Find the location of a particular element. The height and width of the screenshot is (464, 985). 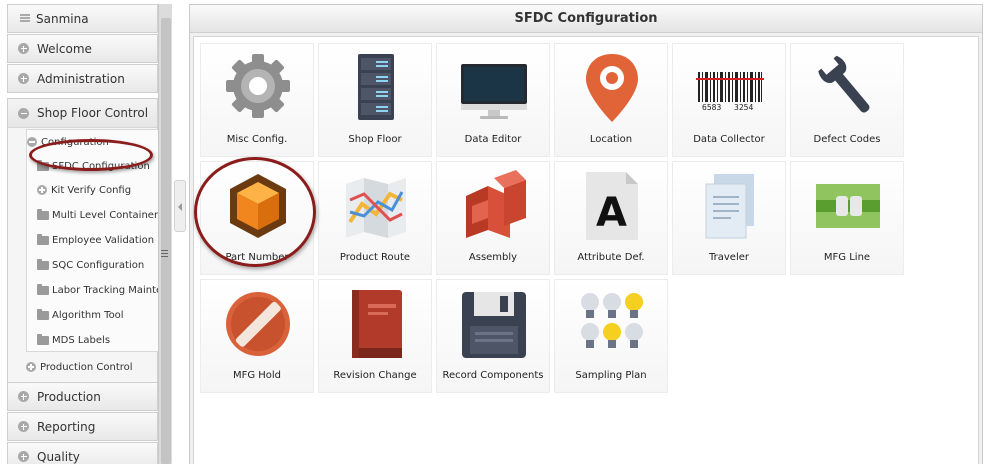

tile-assembly: Assembly is located at coordinates (493, 218).